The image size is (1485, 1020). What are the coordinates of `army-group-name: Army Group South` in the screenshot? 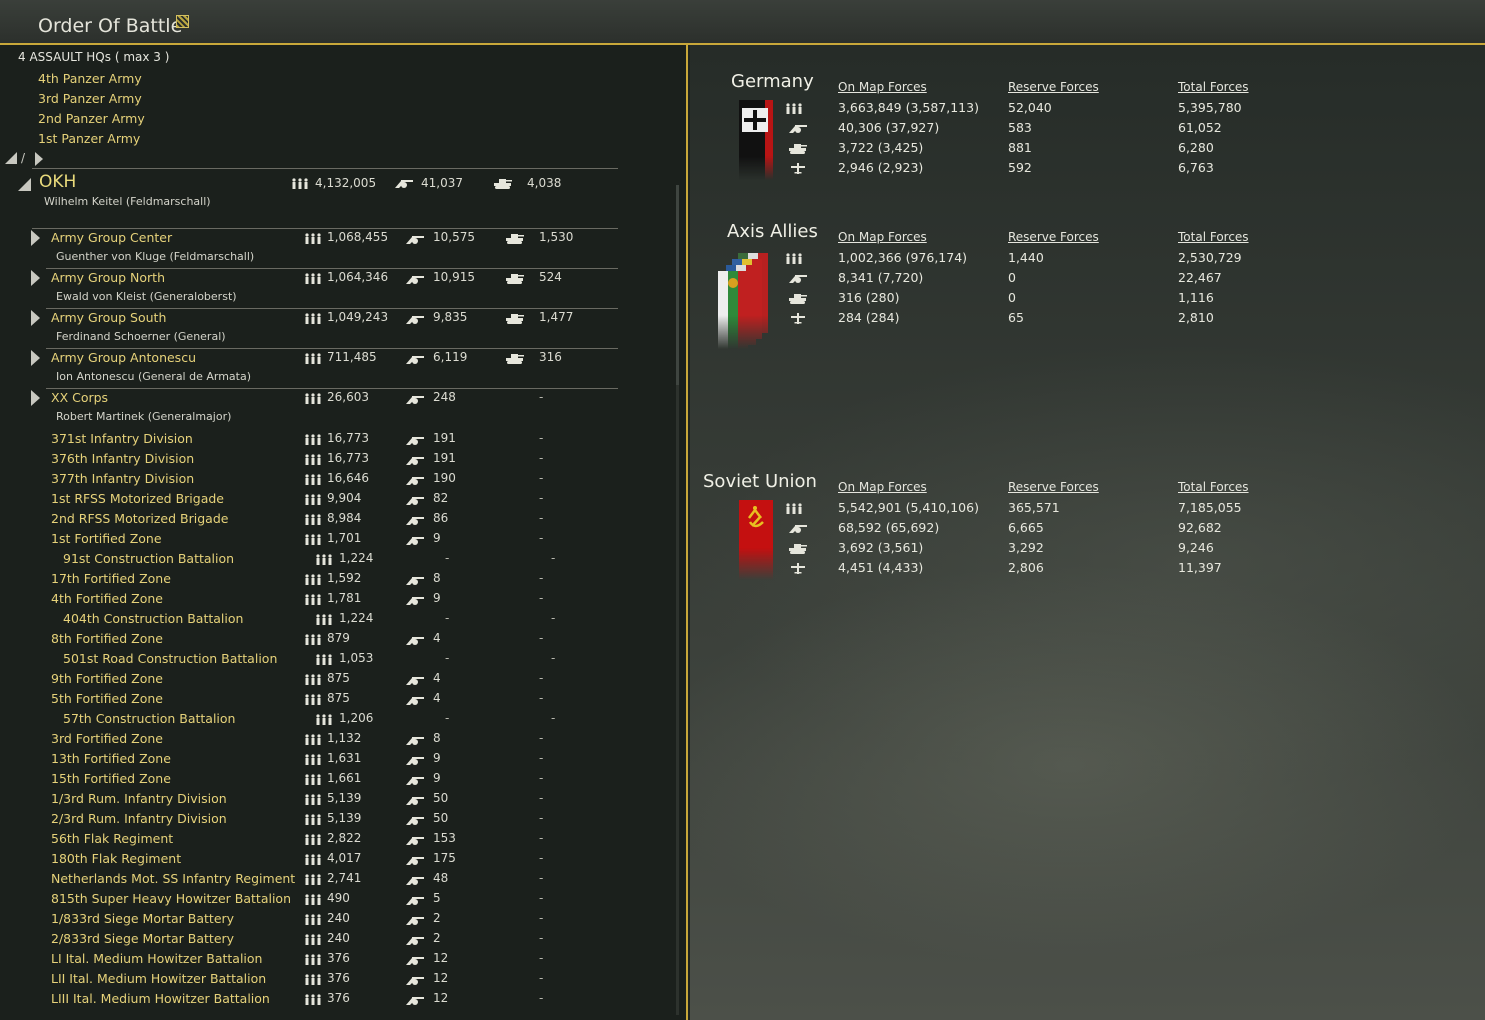 It's located at (108, 317).